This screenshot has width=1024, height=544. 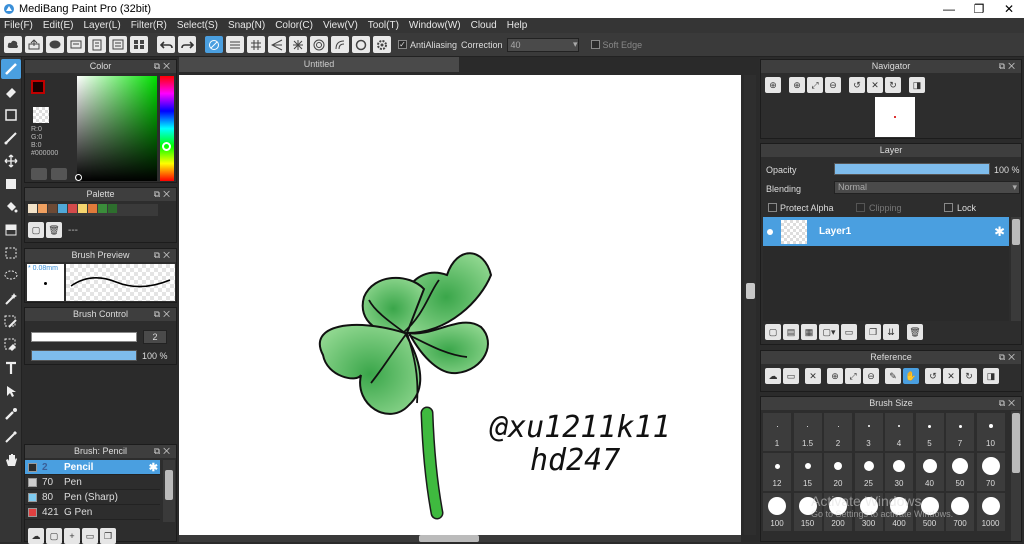 What do you see at coordinates (770, 231) in the screenshot?
I see `visibility-eye-icon` at bounding box center [770, 231].